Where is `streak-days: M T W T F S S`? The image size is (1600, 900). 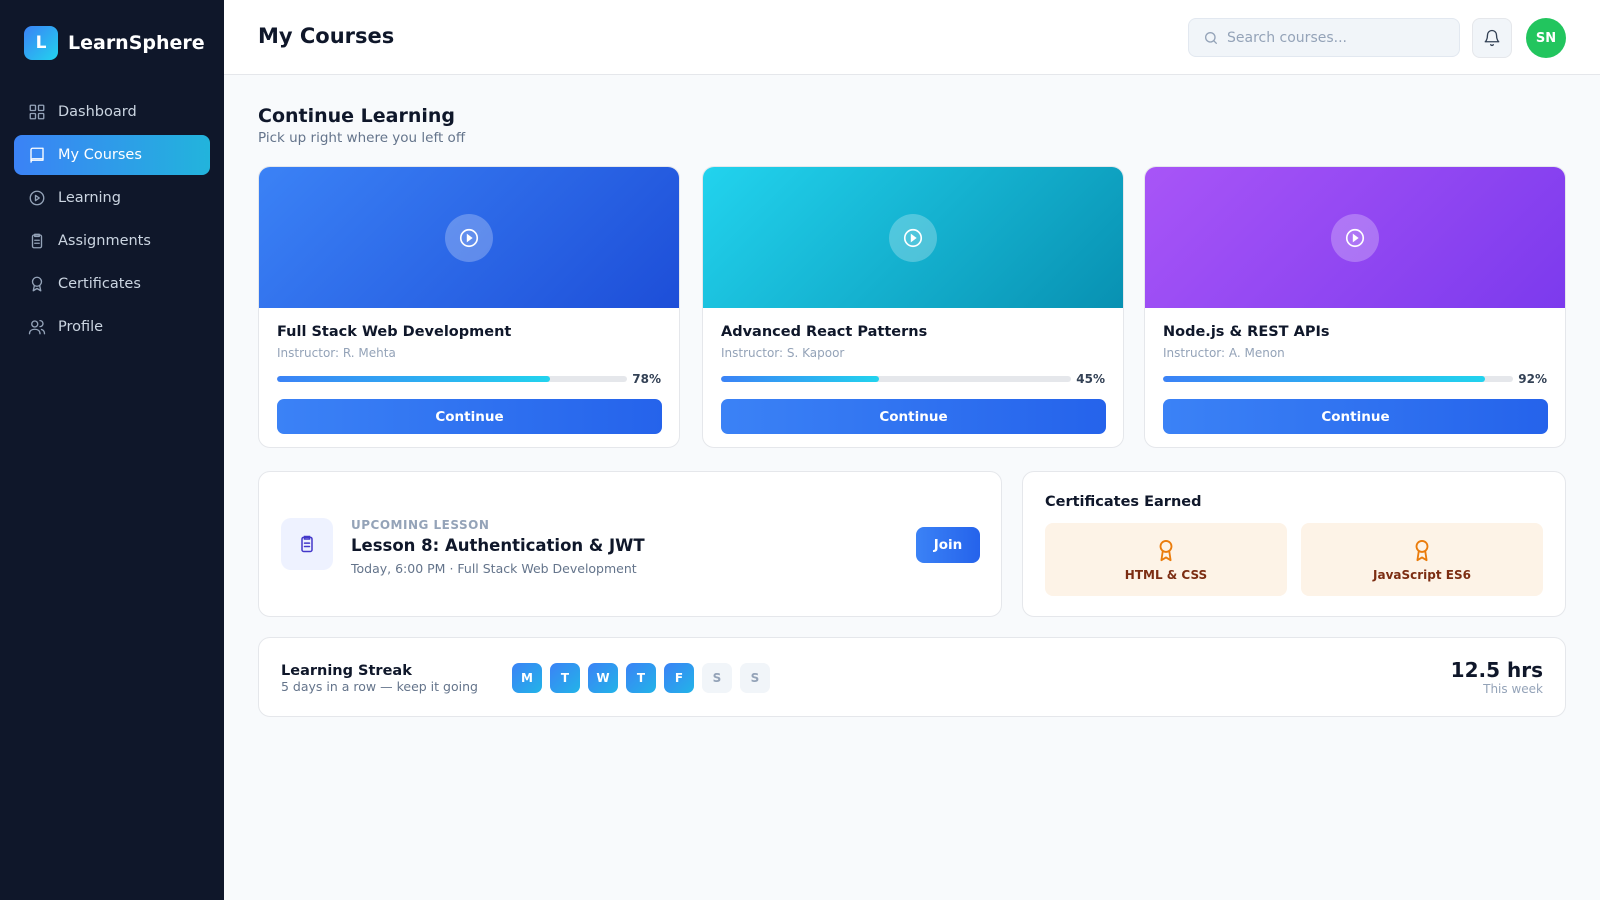
streak-days: M T W T F S S is located at coordinates (645, 678).